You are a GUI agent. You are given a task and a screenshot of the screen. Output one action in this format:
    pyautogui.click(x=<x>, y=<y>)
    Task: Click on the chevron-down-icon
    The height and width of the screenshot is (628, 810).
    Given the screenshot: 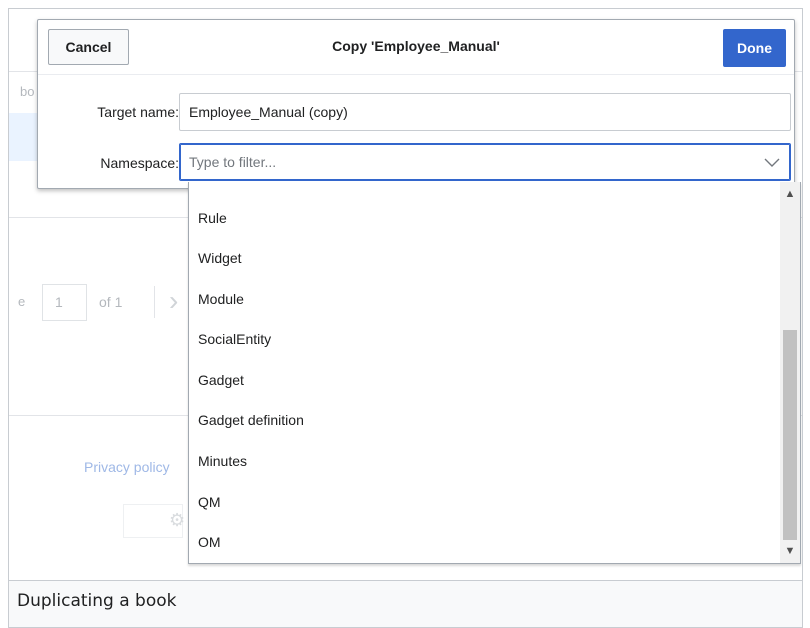 What is the action you would take?
    pyautogui.click(x=772, y=162)
    